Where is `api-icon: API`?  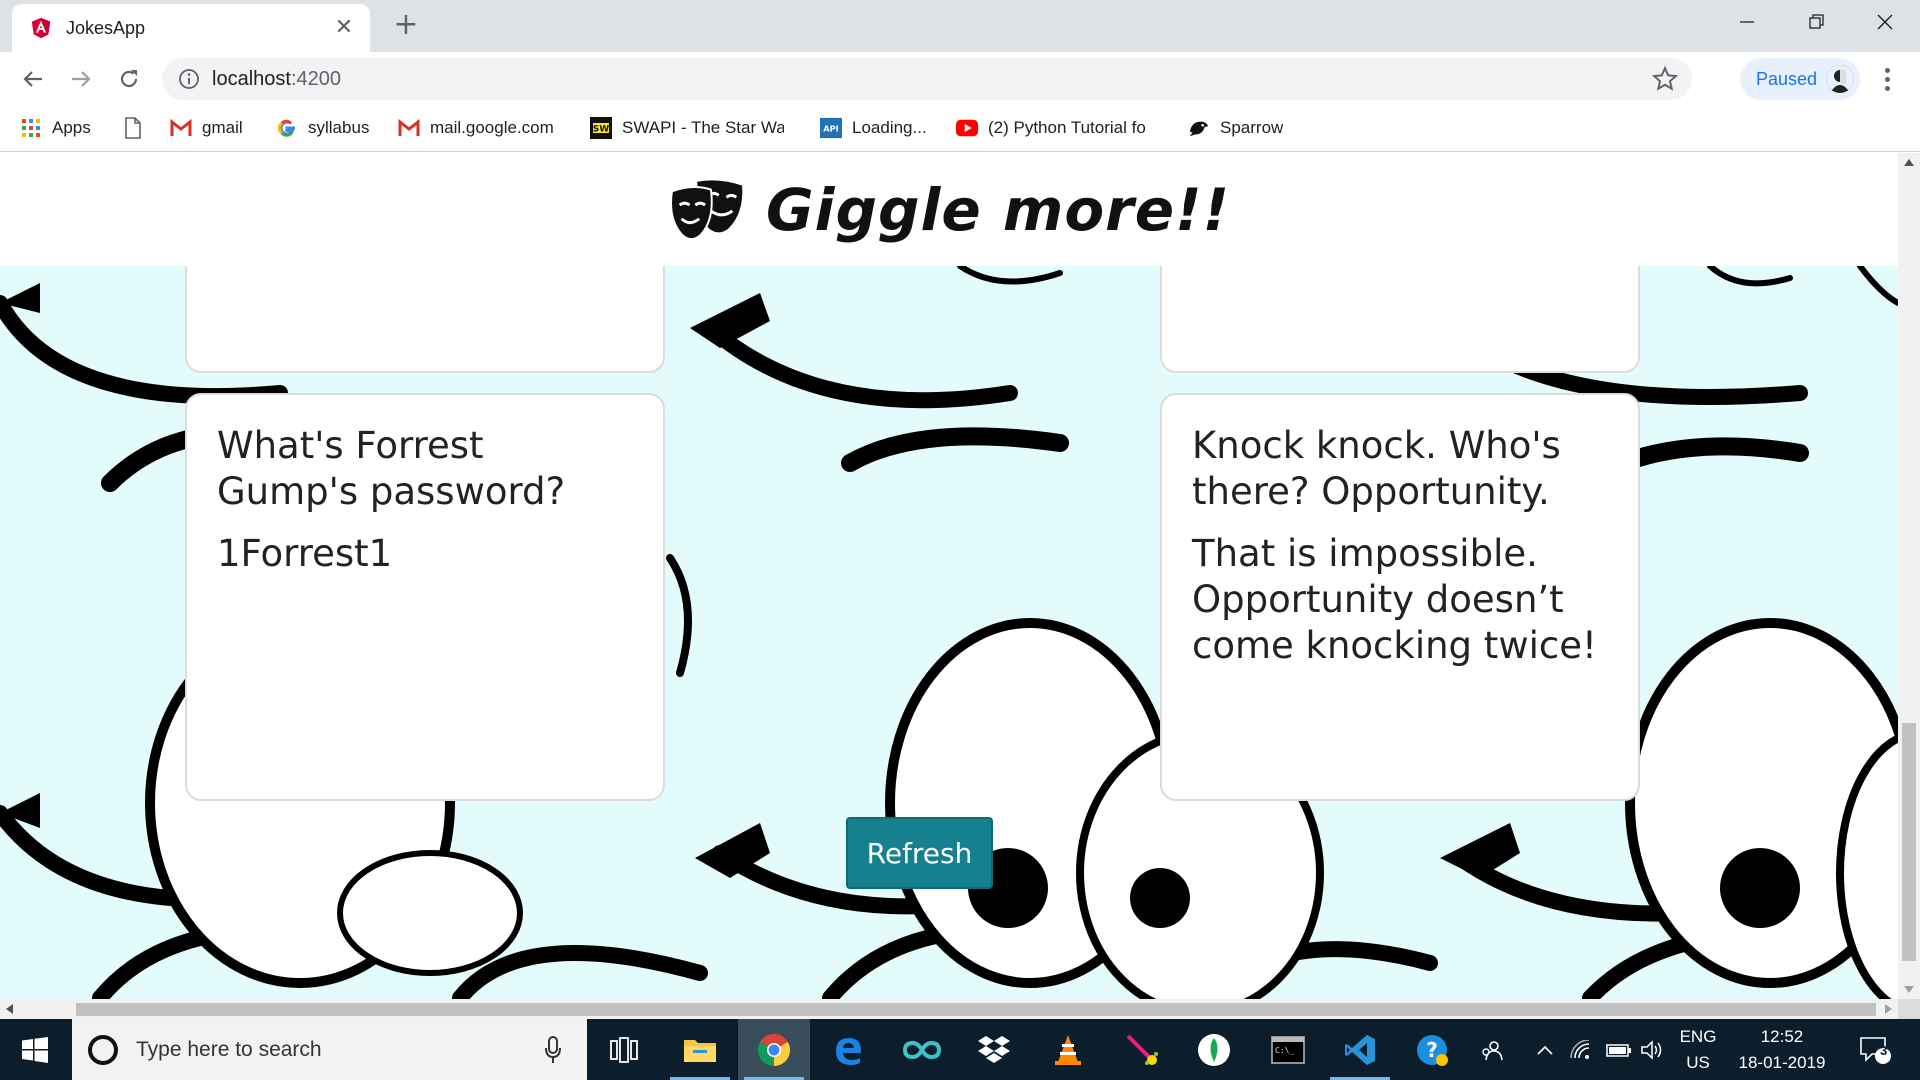
api-icon: API is located at coordinates (831, 128).